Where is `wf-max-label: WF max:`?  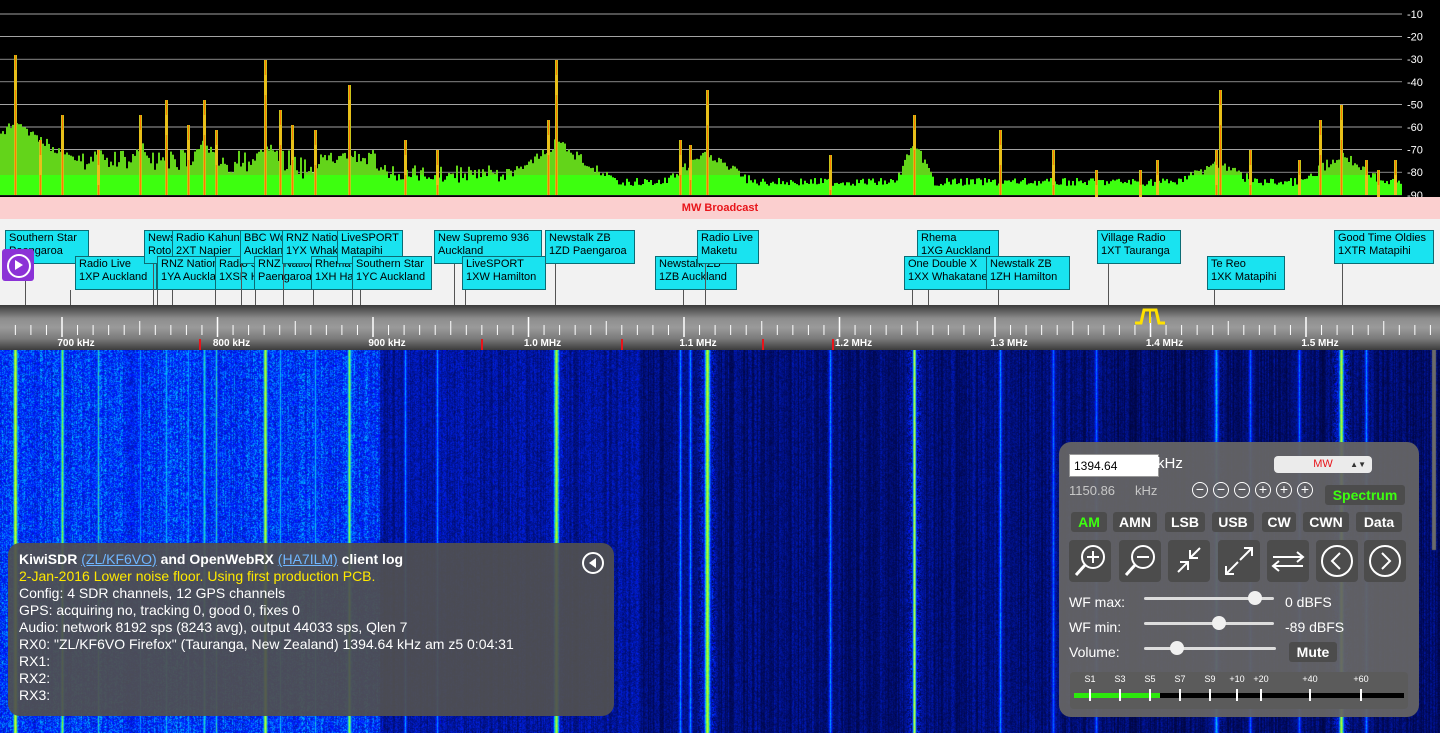
wf-max-label: WF max: is located at coordinates (1097, 602).